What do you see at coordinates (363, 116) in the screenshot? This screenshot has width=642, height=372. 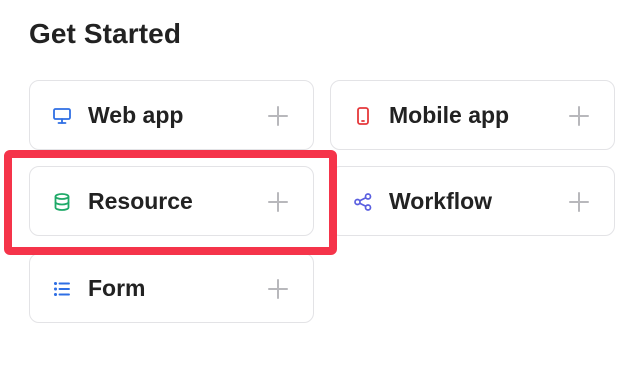 I see `mobile-phone-icon` at bounding box center [363, 116].